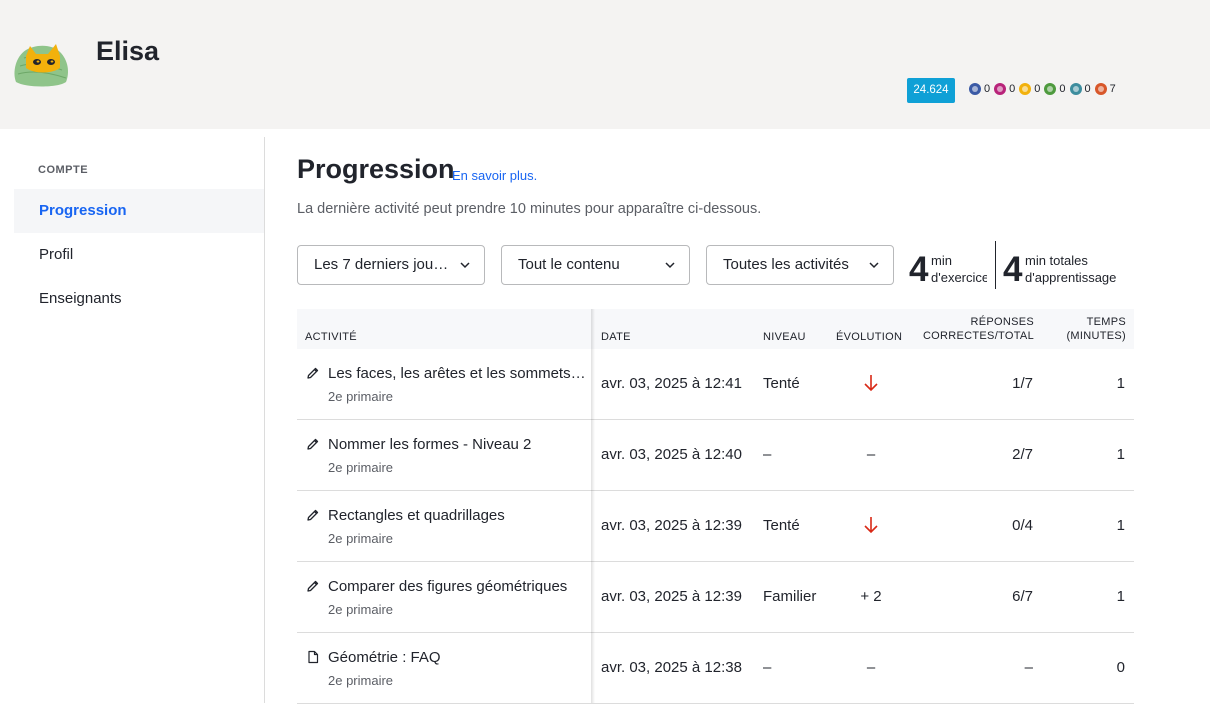 The width and height of the screenshot is (1210, 704). I want to click on total-minutes-unit: min totales d'apprentissage, so click(1080, 269).